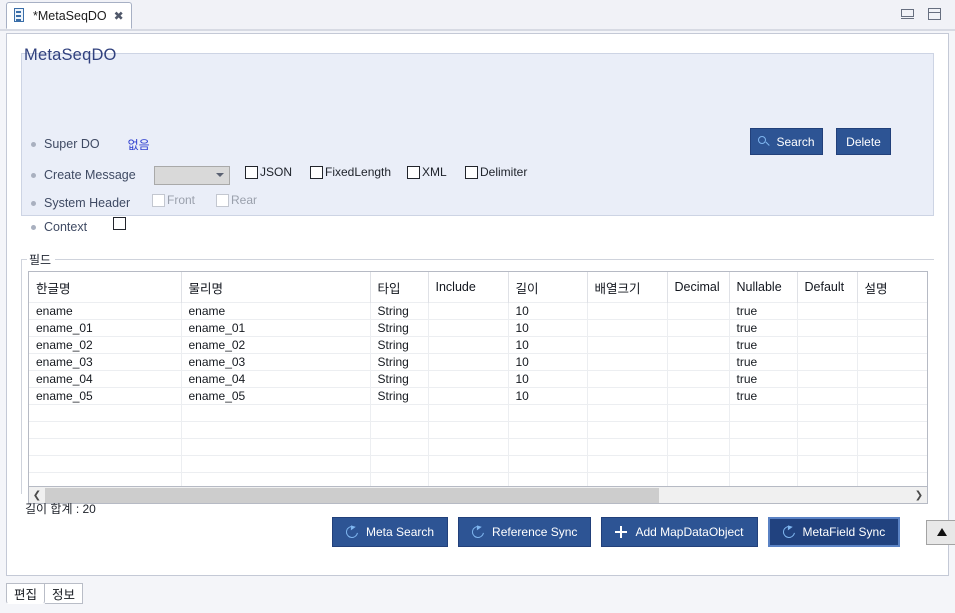  What do you see at coordinates (478, 379) in the screenshot?
I see `table-row: ename_04 ename_04 String 10 true` at bounding box center [478, 379].